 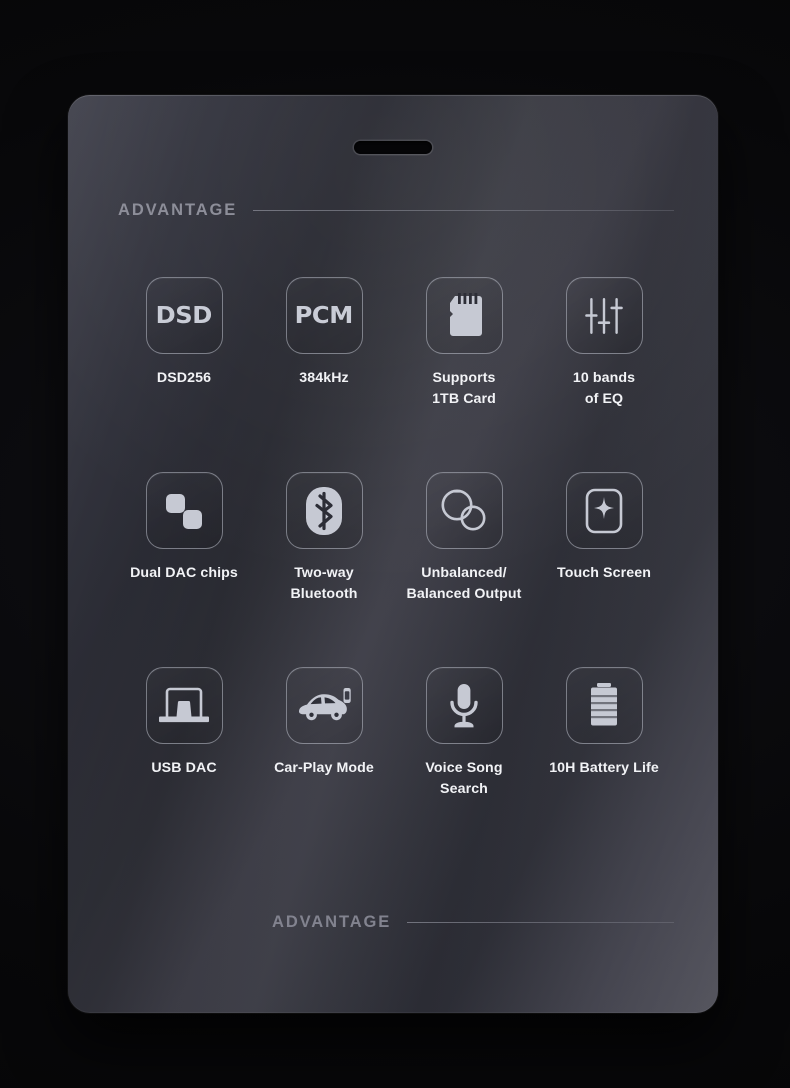 I want to click on feature-item-voice: Voice Song Search, so click(x=464, y=764).